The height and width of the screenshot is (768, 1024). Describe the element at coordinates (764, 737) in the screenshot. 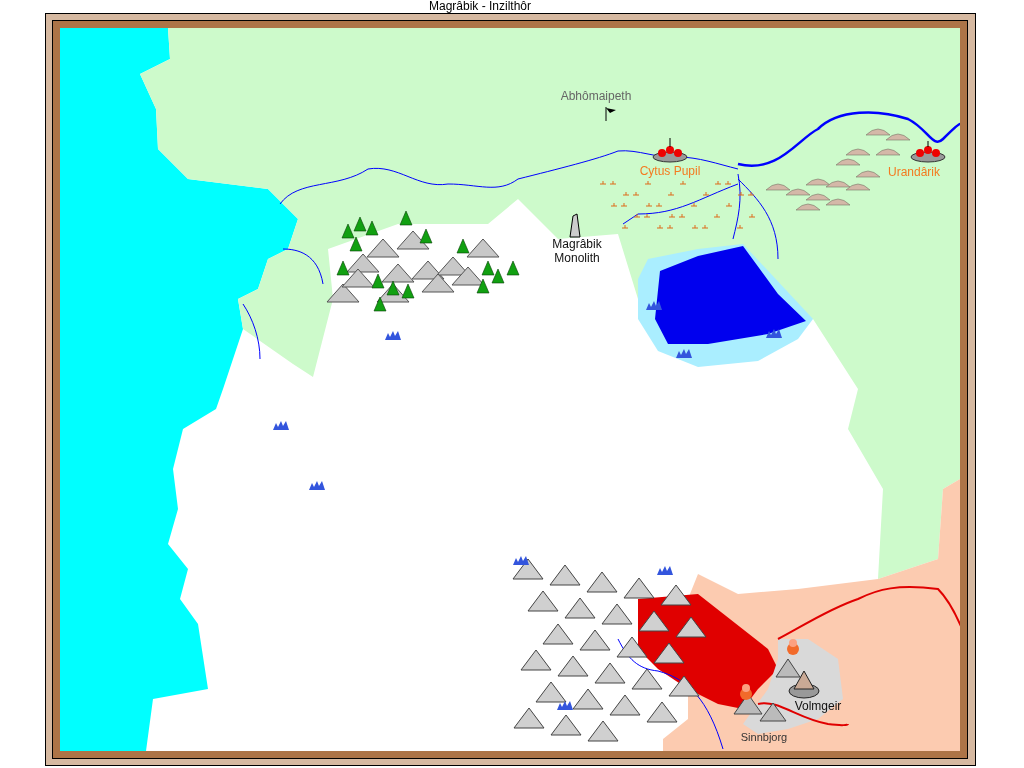

I see `place-label: Sinnbjorg` at that location.